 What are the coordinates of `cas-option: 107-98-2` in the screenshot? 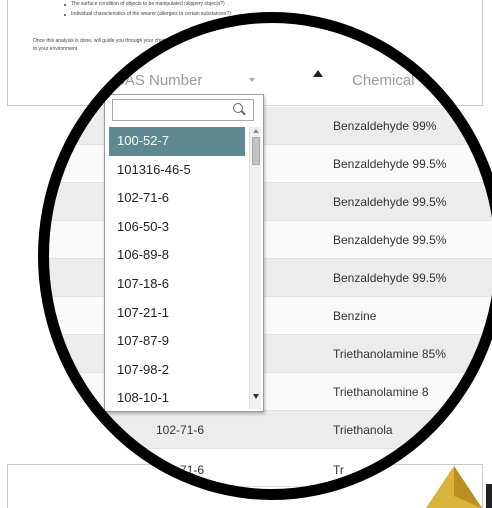 It's located at (177, 370).